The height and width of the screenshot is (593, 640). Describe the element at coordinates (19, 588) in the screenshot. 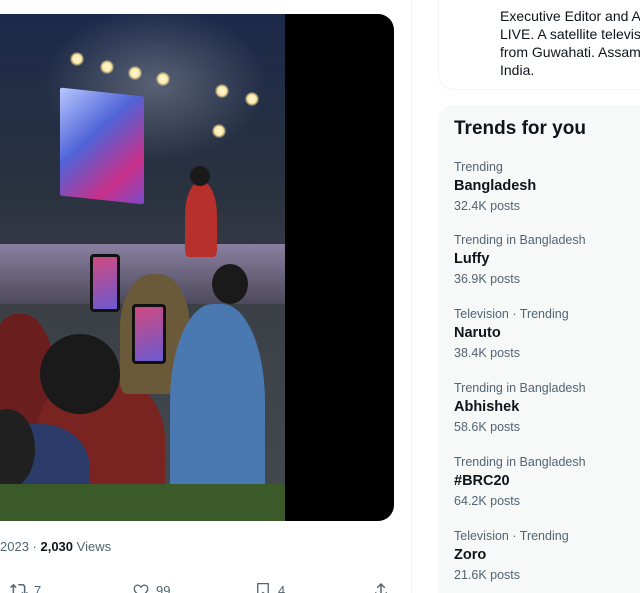

I see `retweet-icon` at that location.